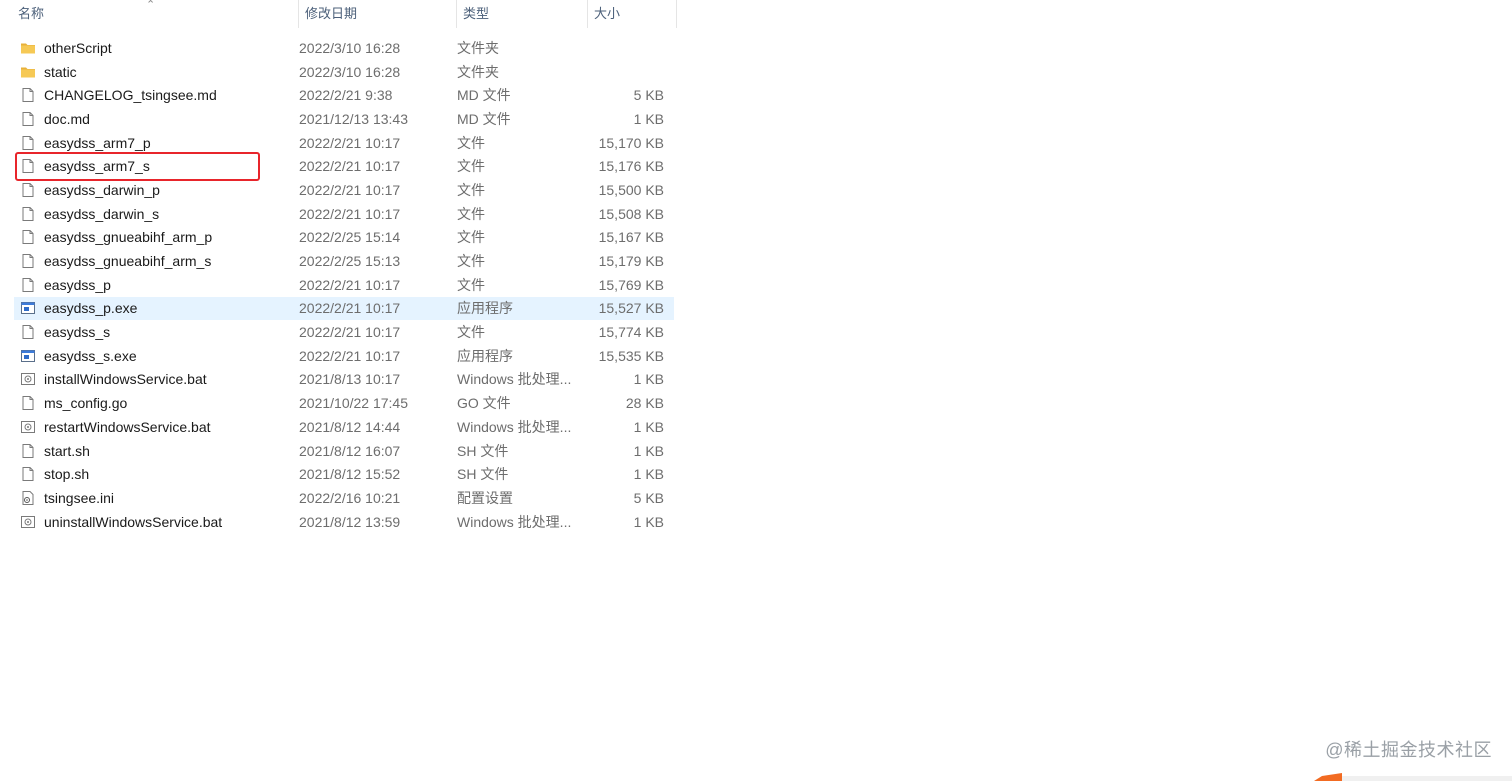 This screenshot has width=1512, height=781. Describe the element at coordinates (156, 403) in the screenshot. I see `file-name-cell: ms_config.go` at that location.